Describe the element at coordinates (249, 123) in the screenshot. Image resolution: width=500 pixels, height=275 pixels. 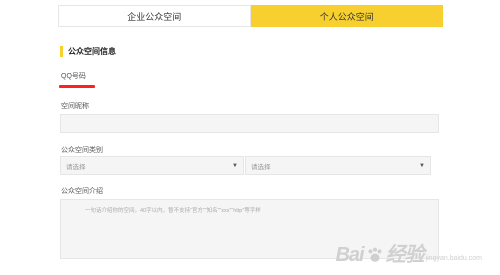
I see `space-name-input` at that location.